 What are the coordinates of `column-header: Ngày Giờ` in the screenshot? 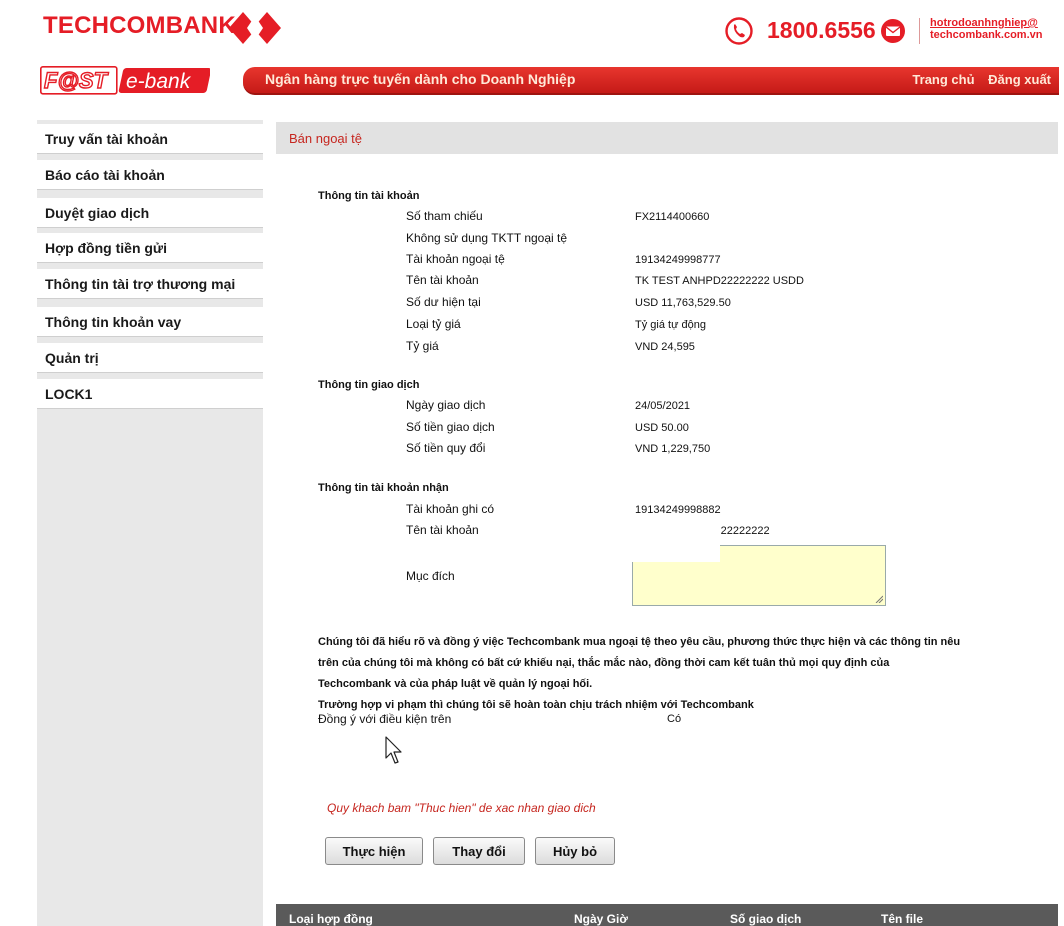 It's located at (601, 919).